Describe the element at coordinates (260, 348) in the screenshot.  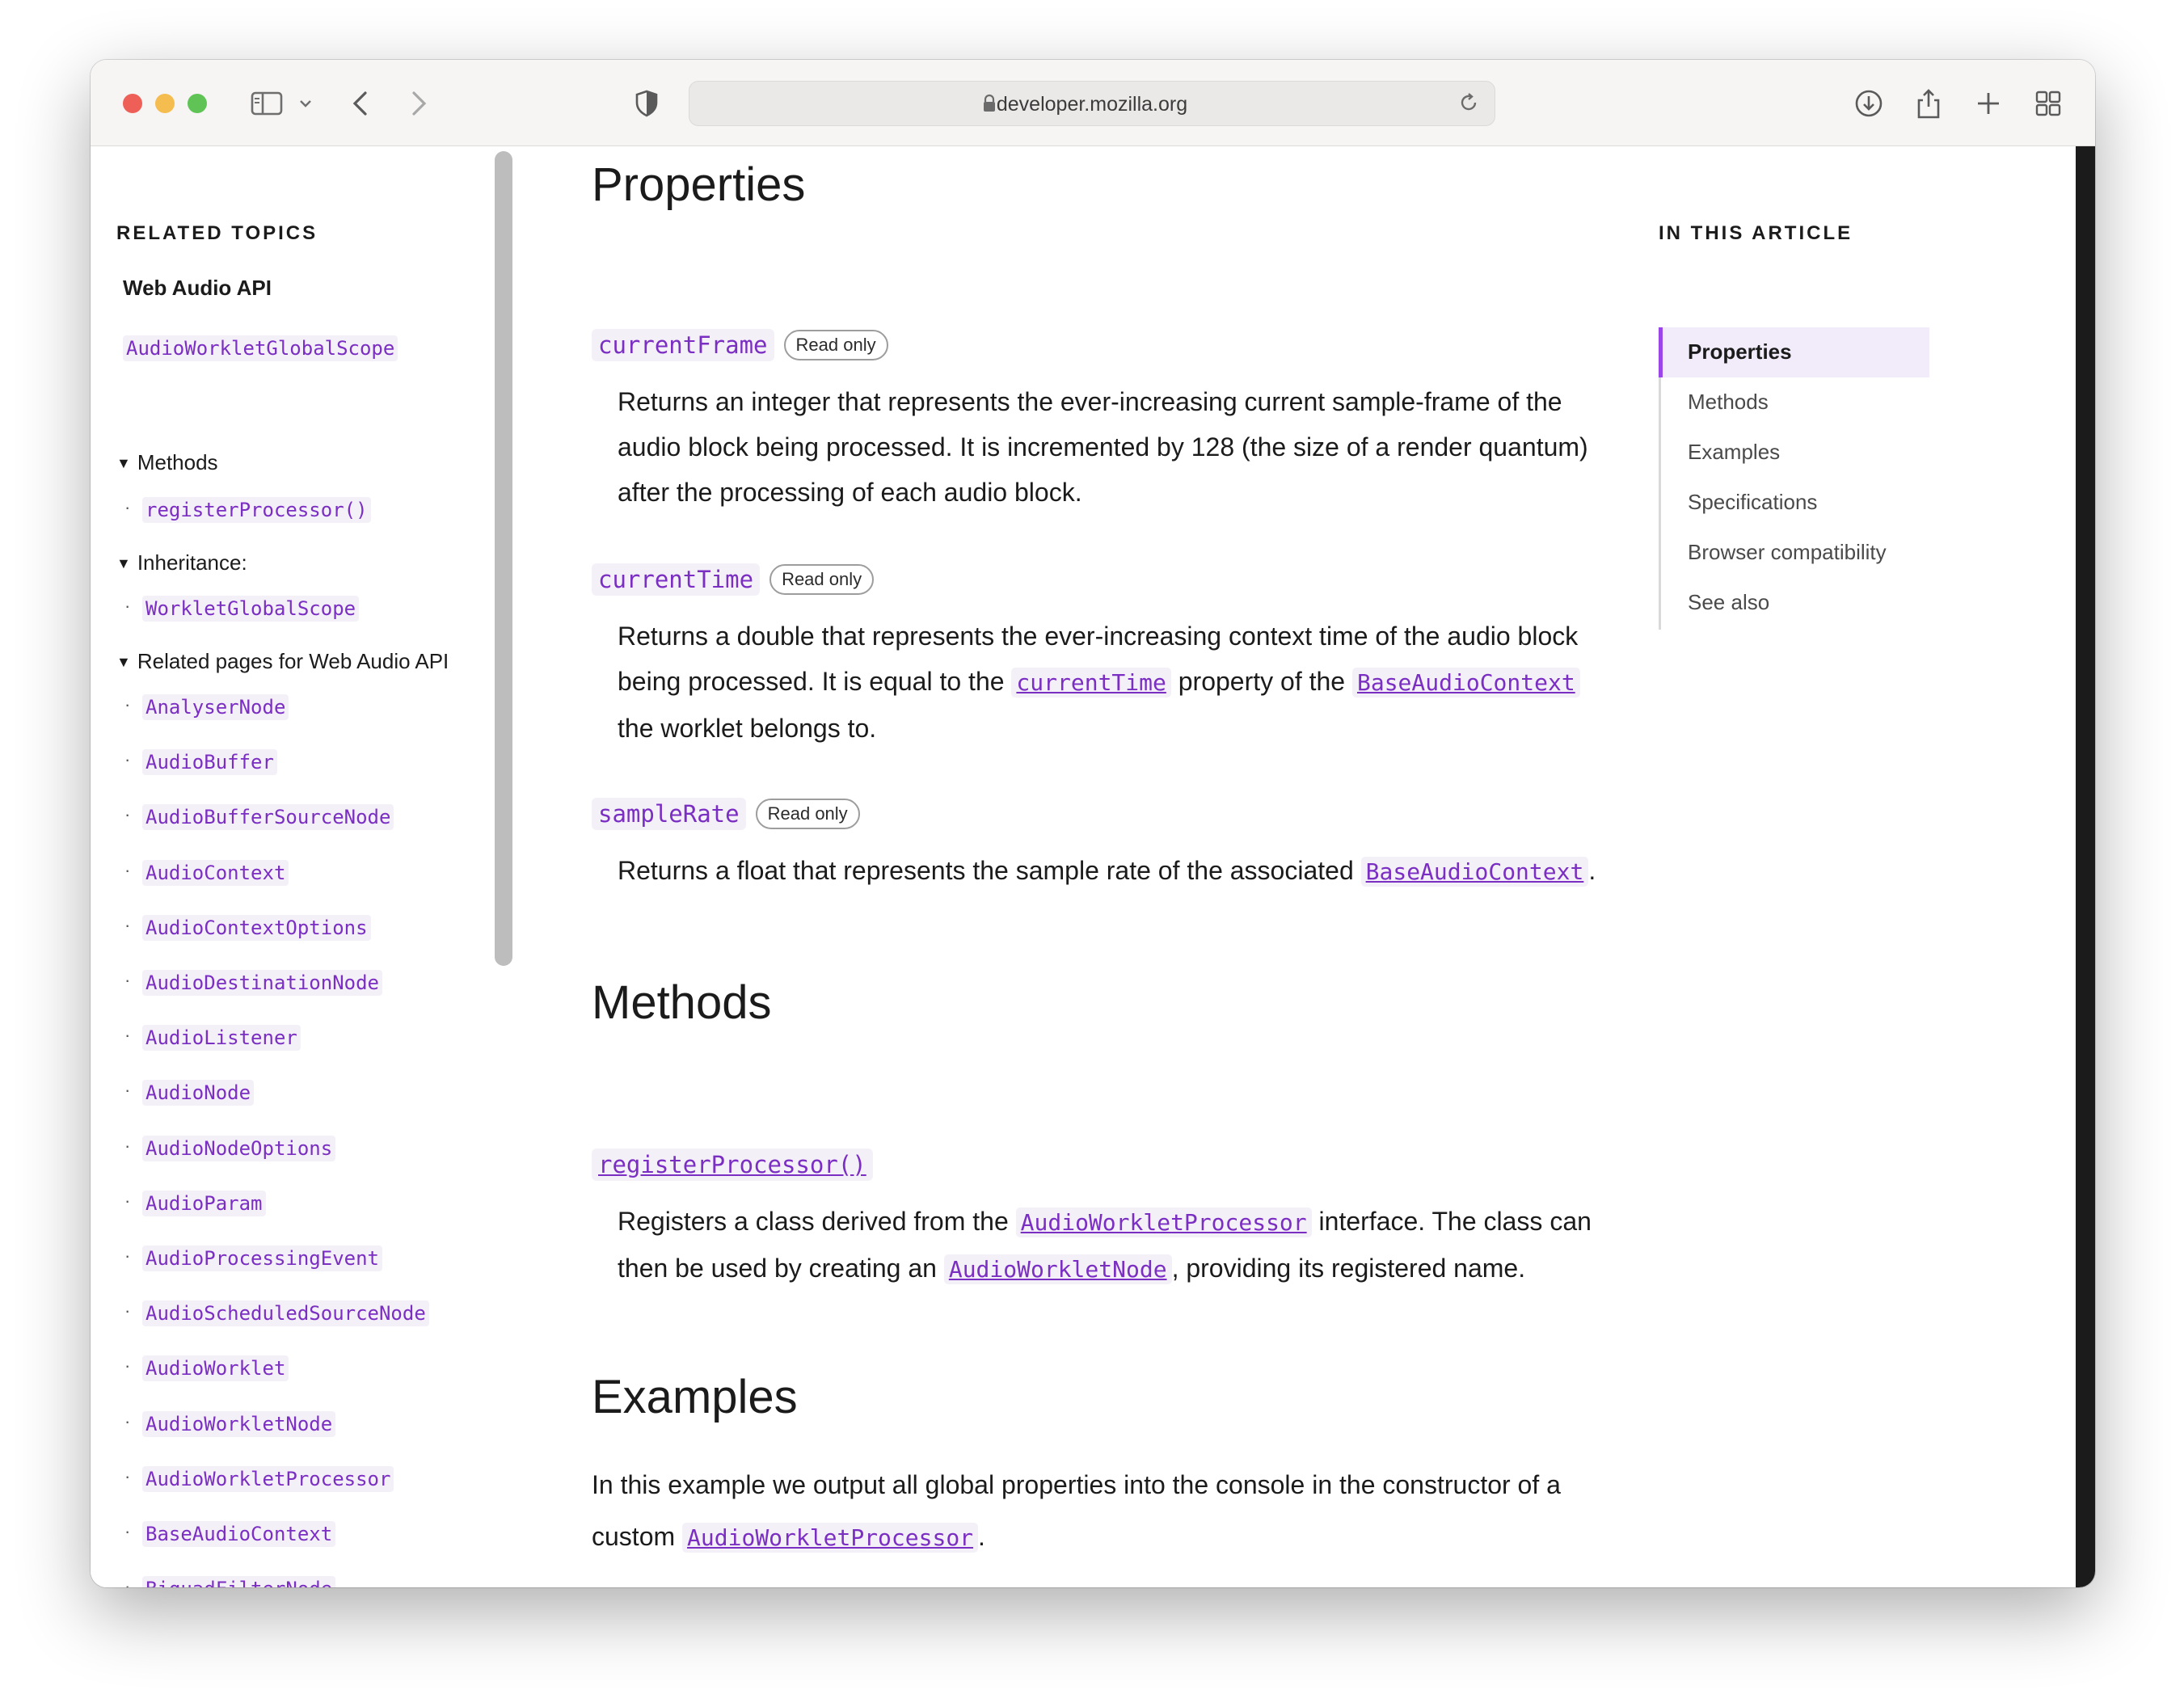
I see `sidebar-scope-link: AudioWorkletGlobalScope` at that location.